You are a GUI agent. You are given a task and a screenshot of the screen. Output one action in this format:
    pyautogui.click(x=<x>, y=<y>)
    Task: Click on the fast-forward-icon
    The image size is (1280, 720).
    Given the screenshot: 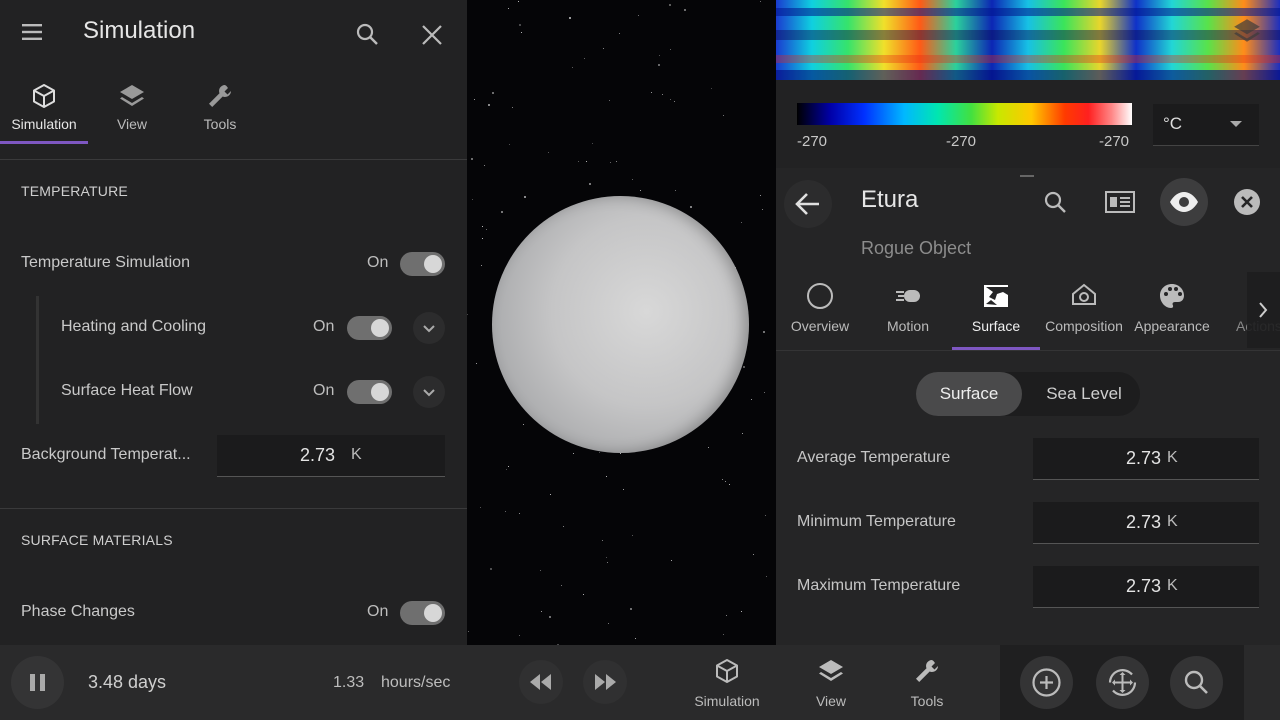 What is the action you would take?
    pyautogui.click(x=605, y=682)
    